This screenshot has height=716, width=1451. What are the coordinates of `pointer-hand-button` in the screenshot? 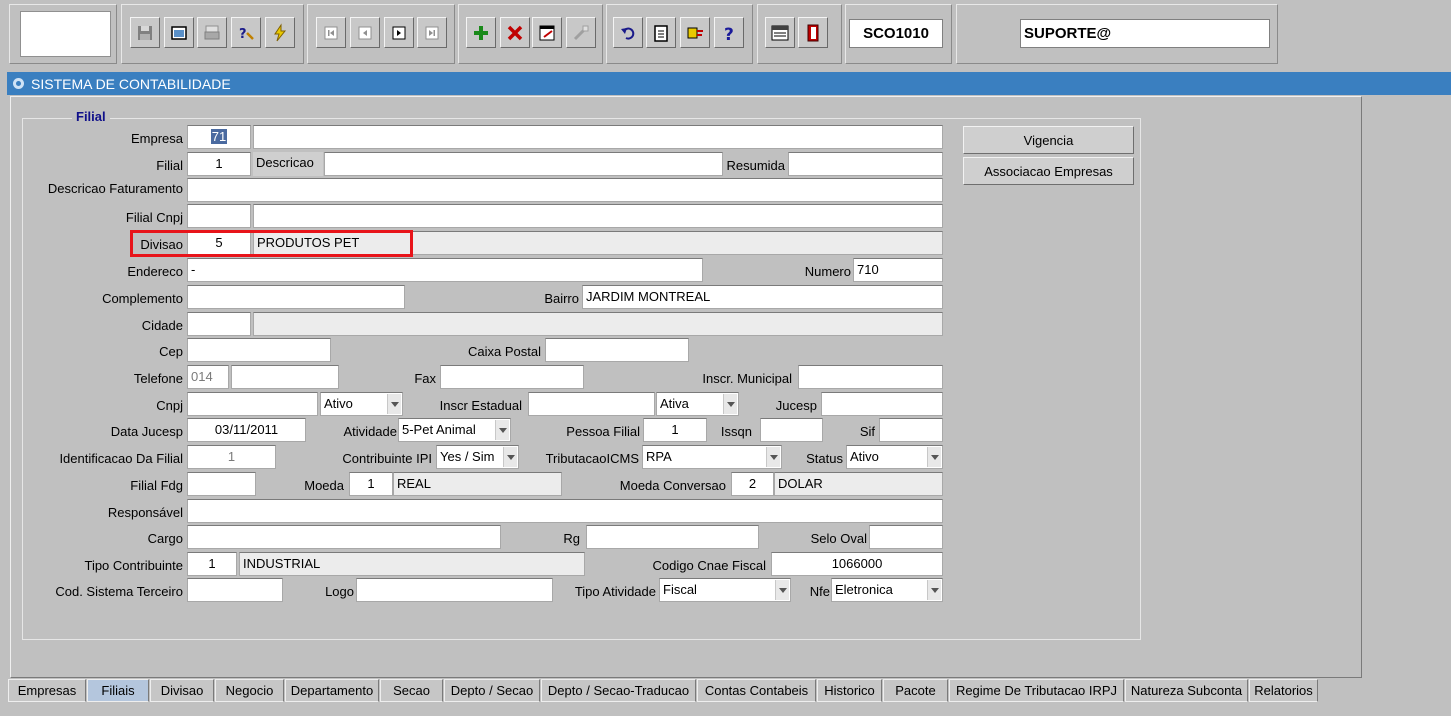 It's located at (695, 32).